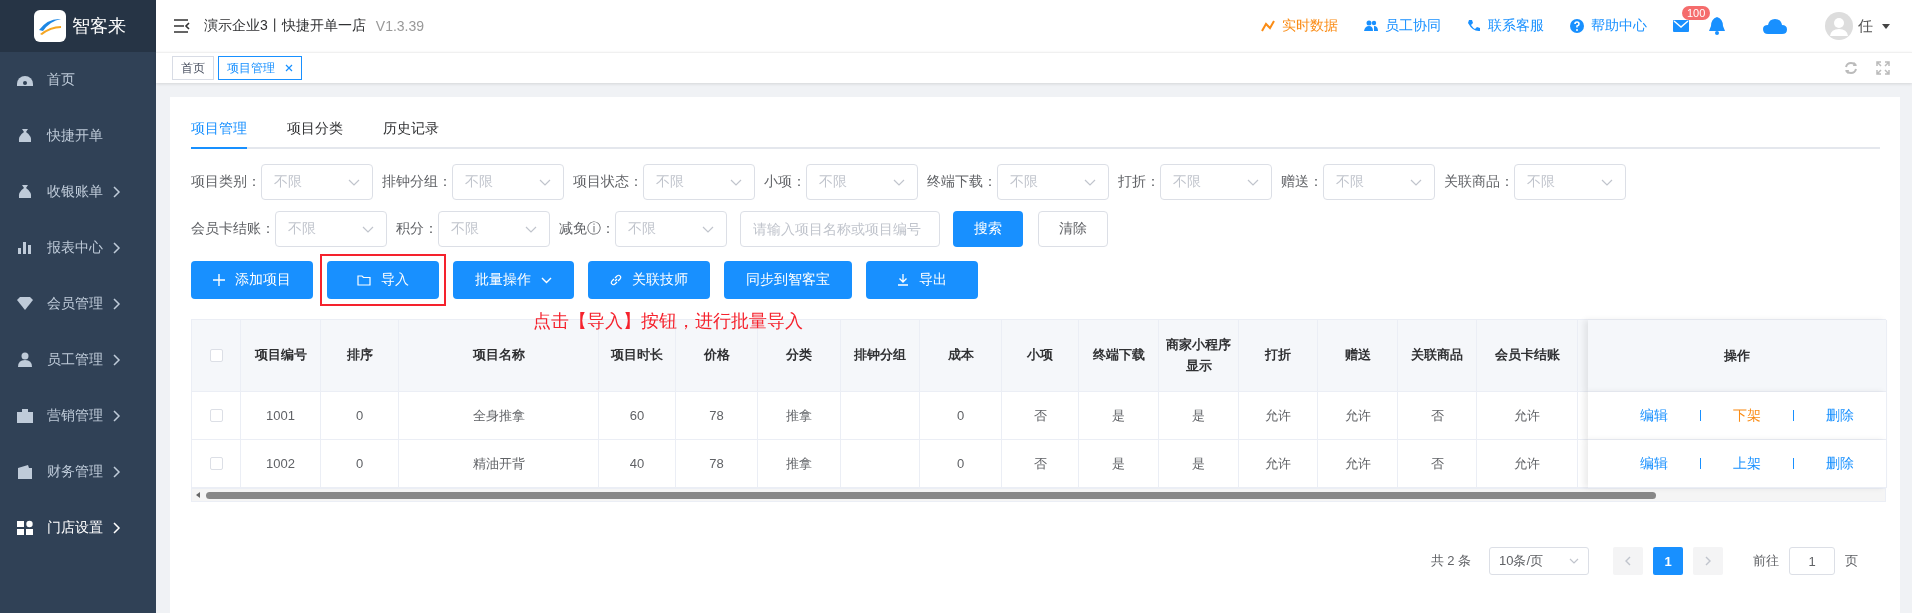  I want to click on search-button: 搜索, so click(988, 229).